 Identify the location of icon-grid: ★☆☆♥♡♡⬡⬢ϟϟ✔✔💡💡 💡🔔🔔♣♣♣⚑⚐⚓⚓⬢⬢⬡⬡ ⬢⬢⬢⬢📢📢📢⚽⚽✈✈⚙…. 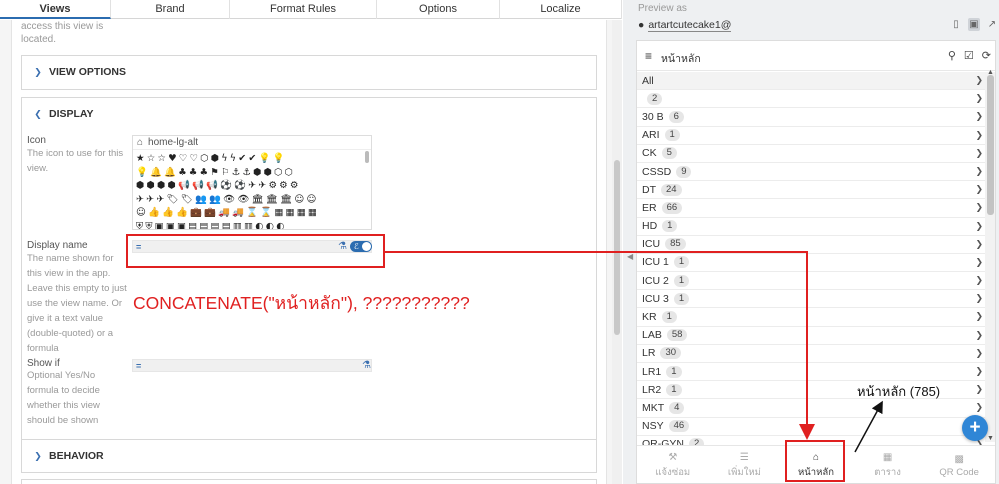
(252, 190).